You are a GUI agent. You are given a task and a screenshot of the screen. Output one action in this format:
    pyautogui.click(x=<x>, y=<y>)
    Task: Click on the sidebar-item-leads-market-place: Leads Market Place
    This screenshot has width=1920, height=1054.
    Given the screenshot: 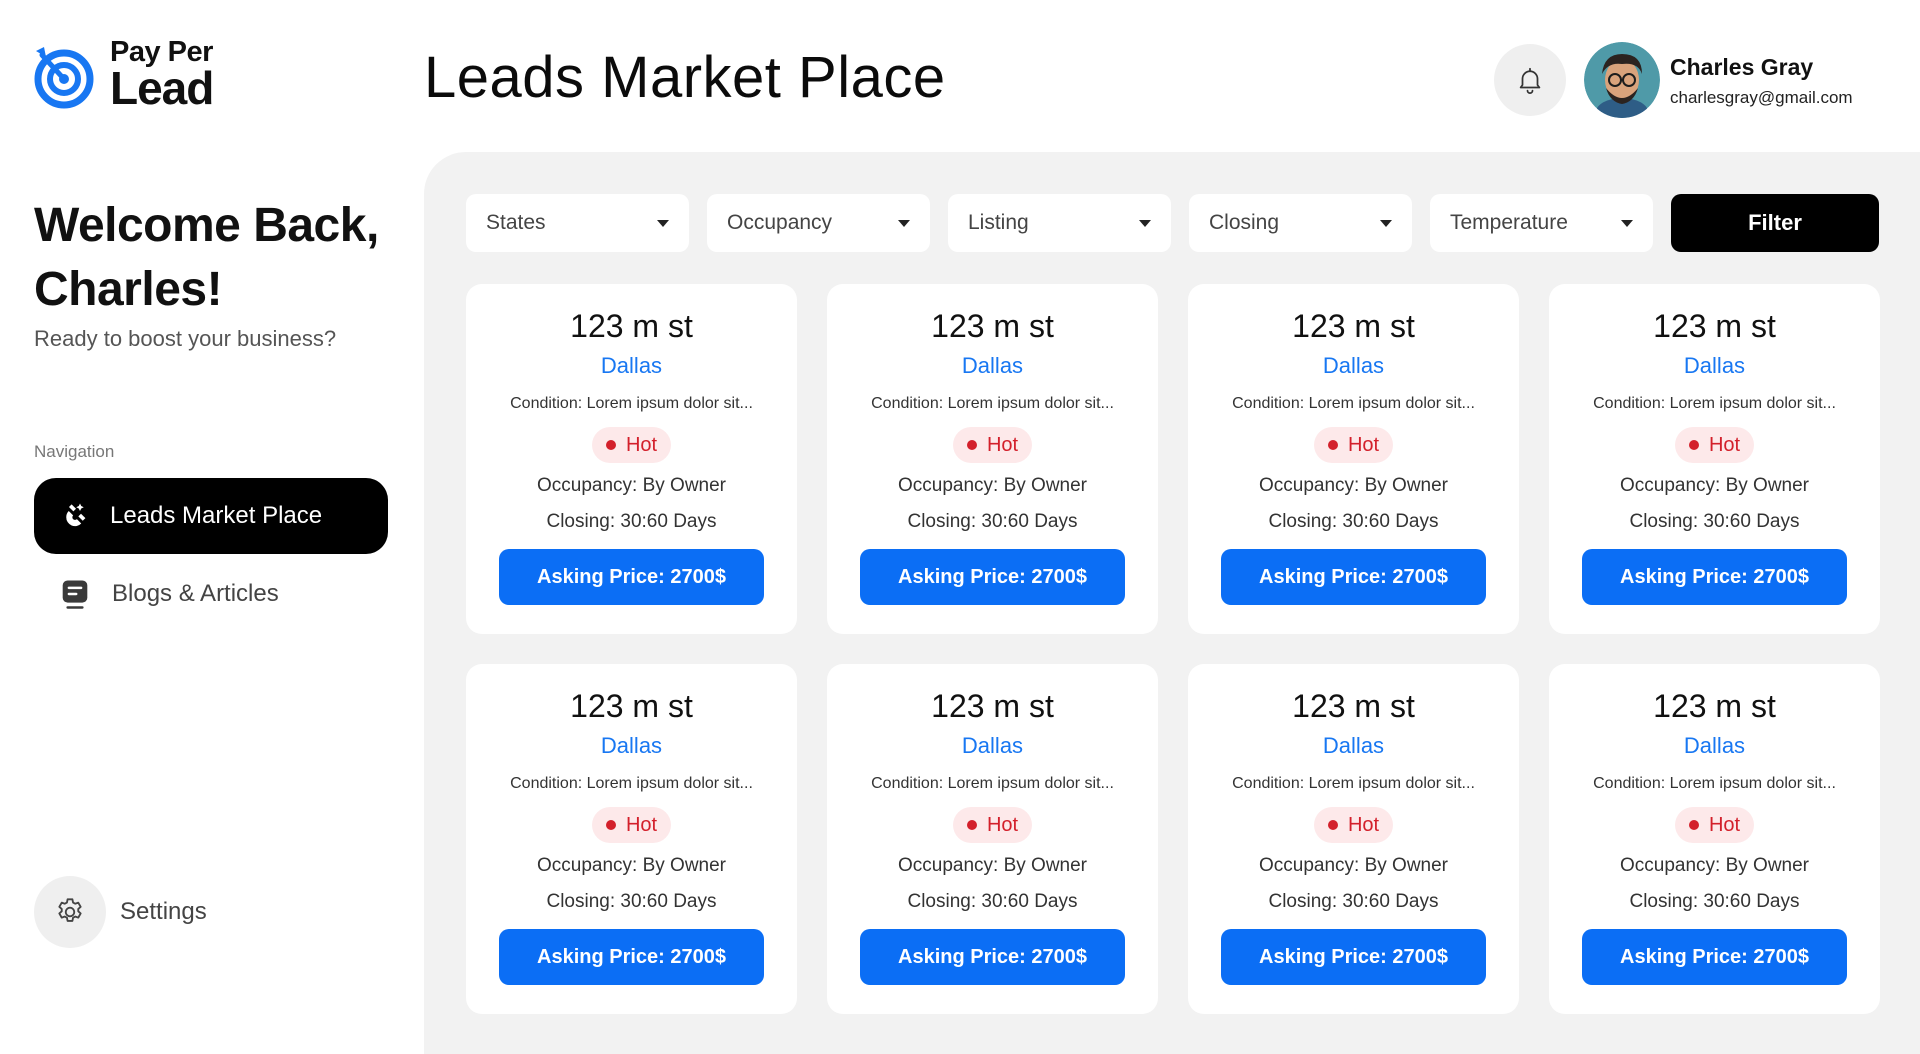 What is the action you would take?
    pyautogui.click(x=211, y=516)
    